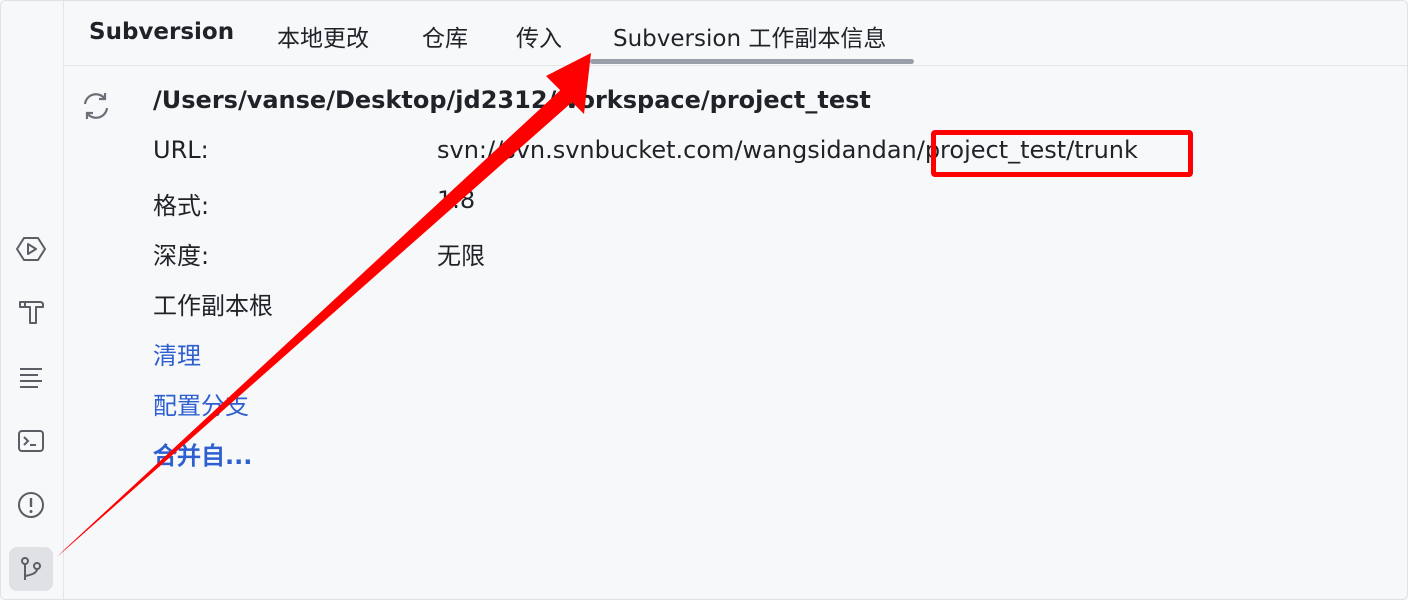  Describe the element at coordinates (323, 36) in the screenshot. I see `tab-local-changes: 本地更改` at that location.